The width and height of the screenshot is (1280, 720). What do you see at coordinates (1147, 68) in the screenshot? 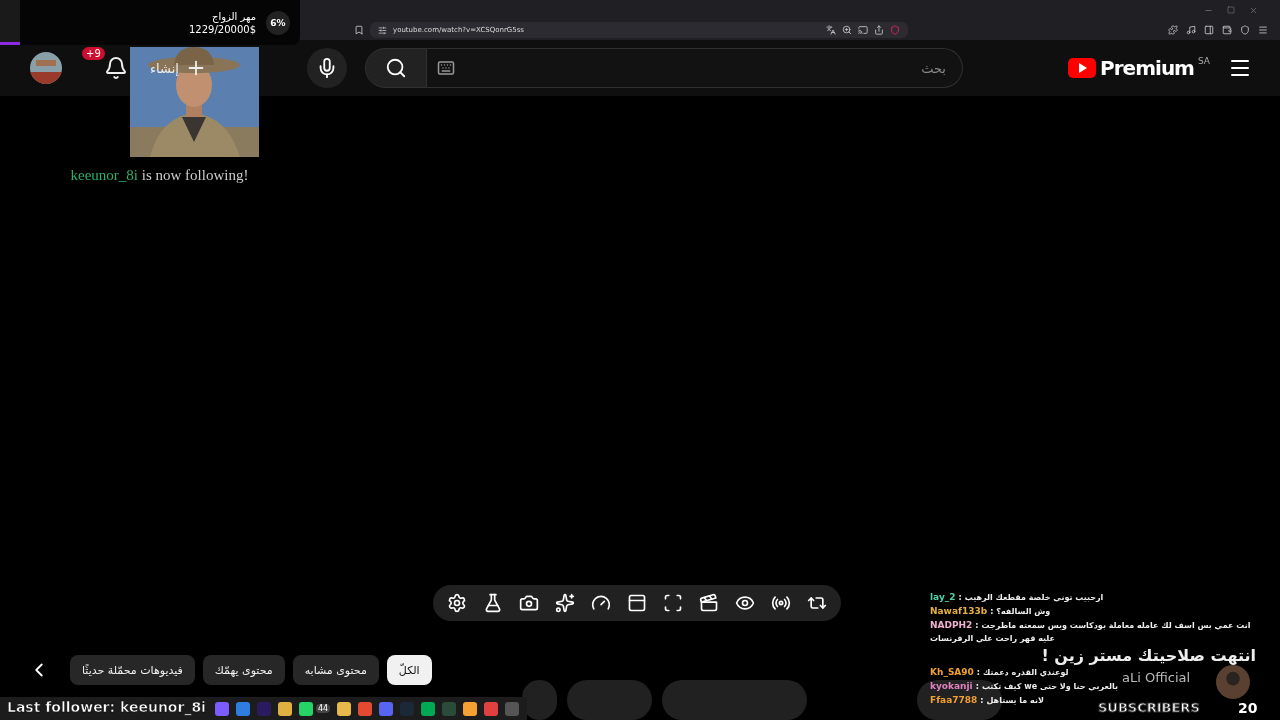
I see `logo-text: Premium` at bounding box center [1147, 68].